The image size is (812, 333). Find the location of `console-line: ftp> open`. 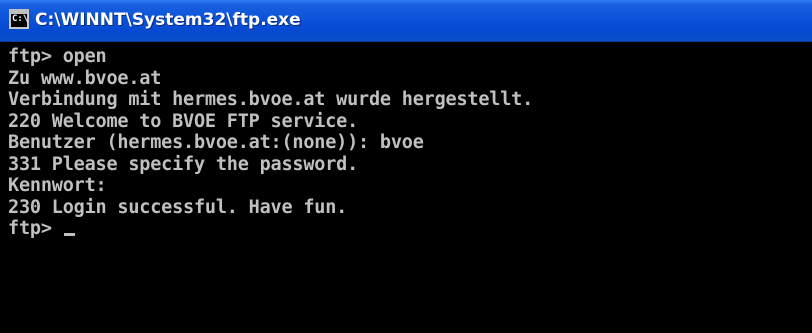

console-line: ftp> open is located at coordinates (57, 56).